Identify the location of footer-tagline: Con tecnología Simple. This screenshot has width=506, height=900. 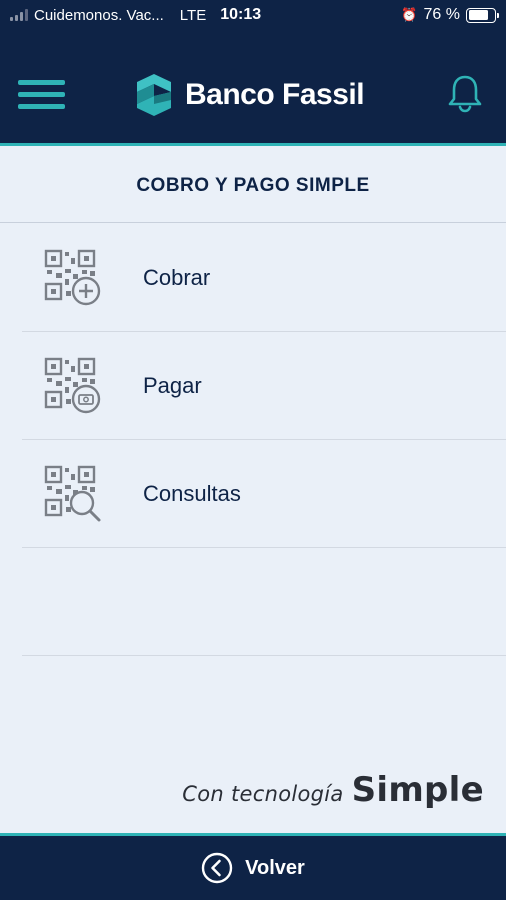
(333, 790).